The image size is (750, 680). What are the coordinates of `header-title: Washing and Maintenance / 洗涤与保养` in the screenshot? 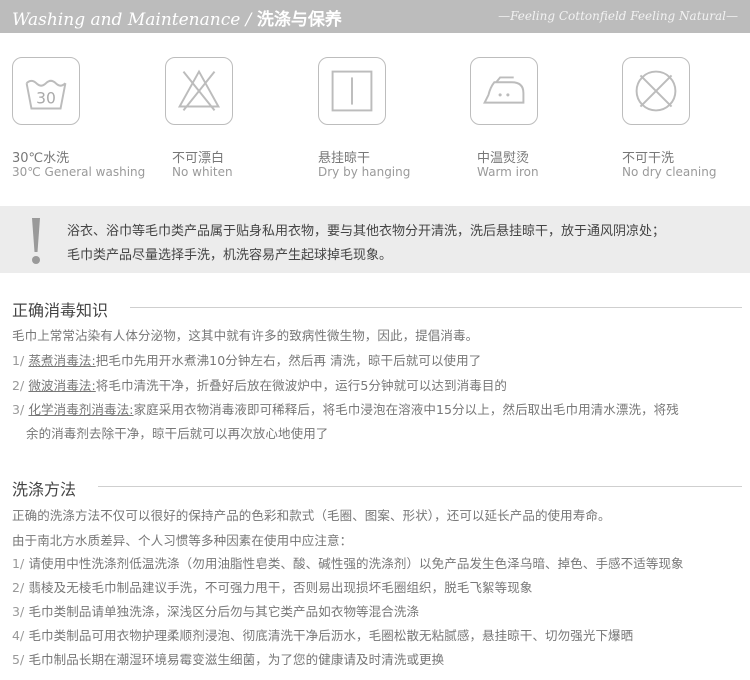 It's located at (177, 17).